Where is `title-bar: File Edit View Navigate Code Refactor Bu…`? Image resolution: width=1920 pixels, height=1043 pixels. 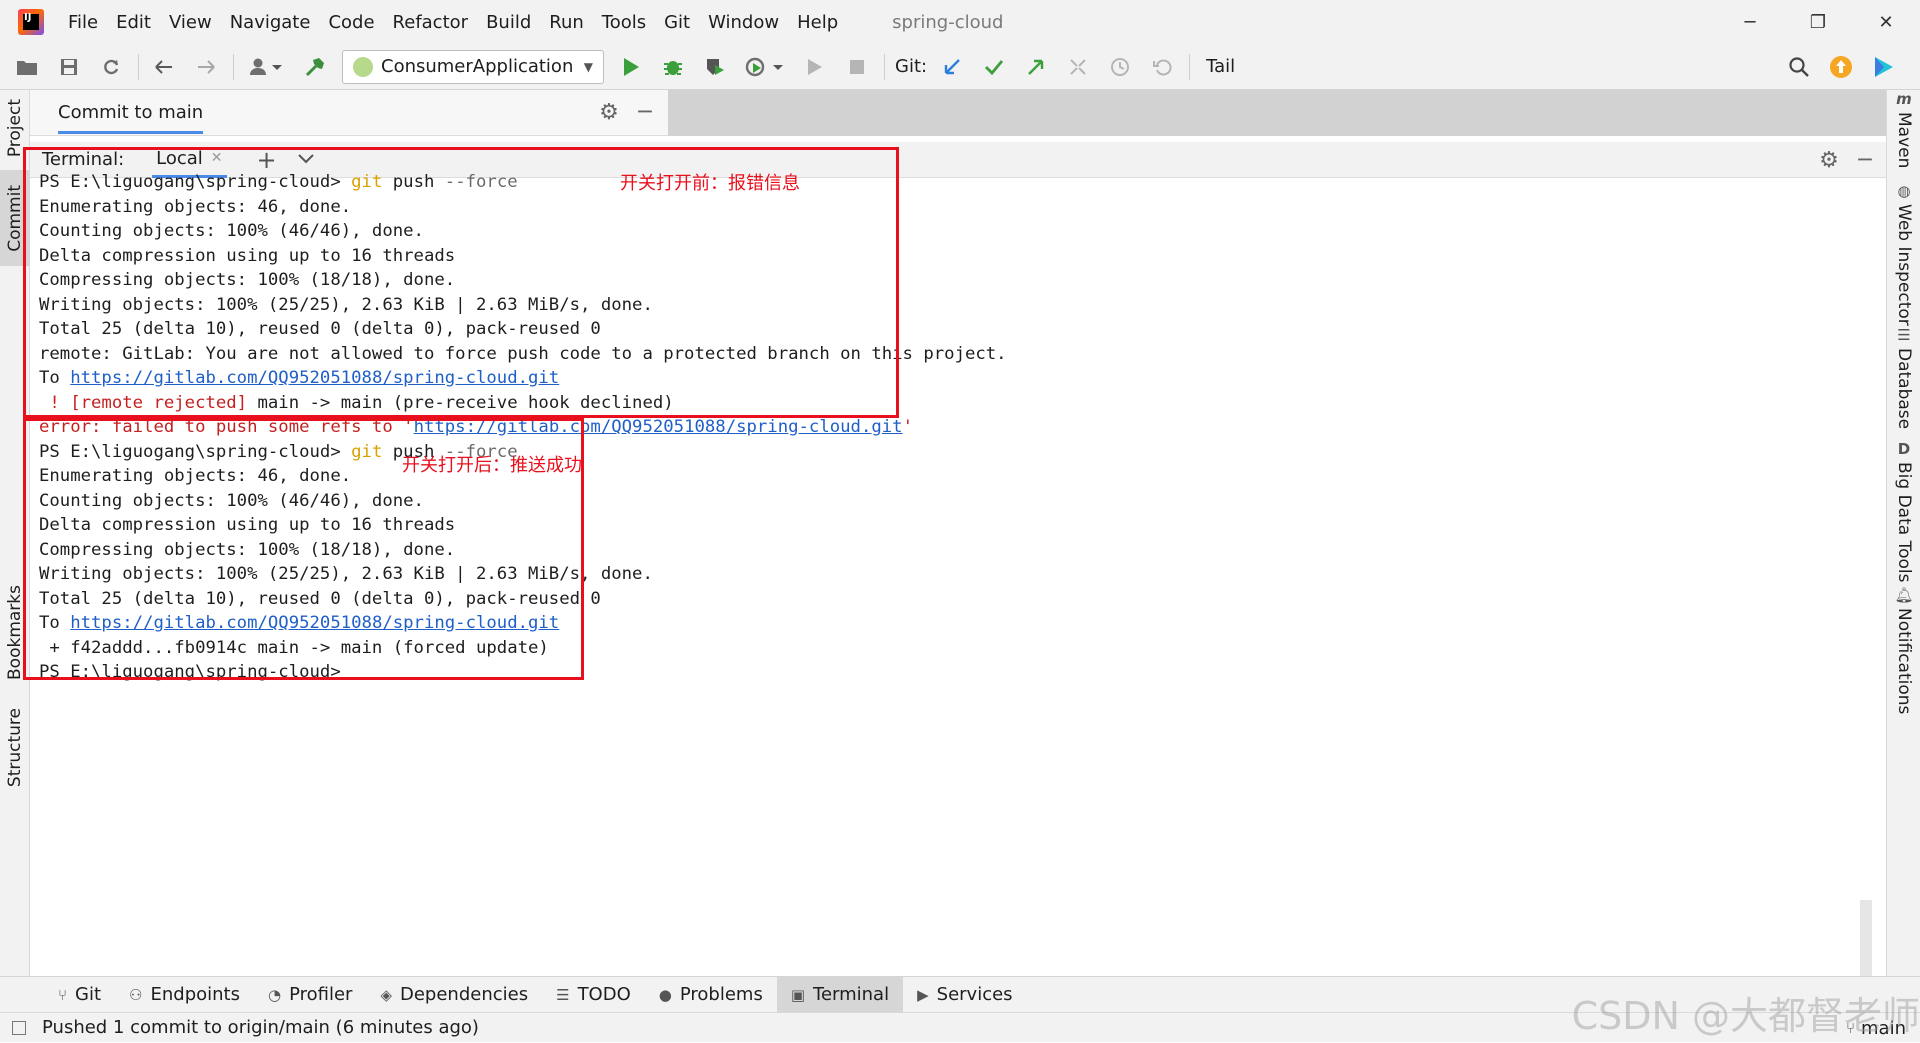 title-bar: File Edit View Navigate Code Refactor Bu… is located at coordinates (960, 22).